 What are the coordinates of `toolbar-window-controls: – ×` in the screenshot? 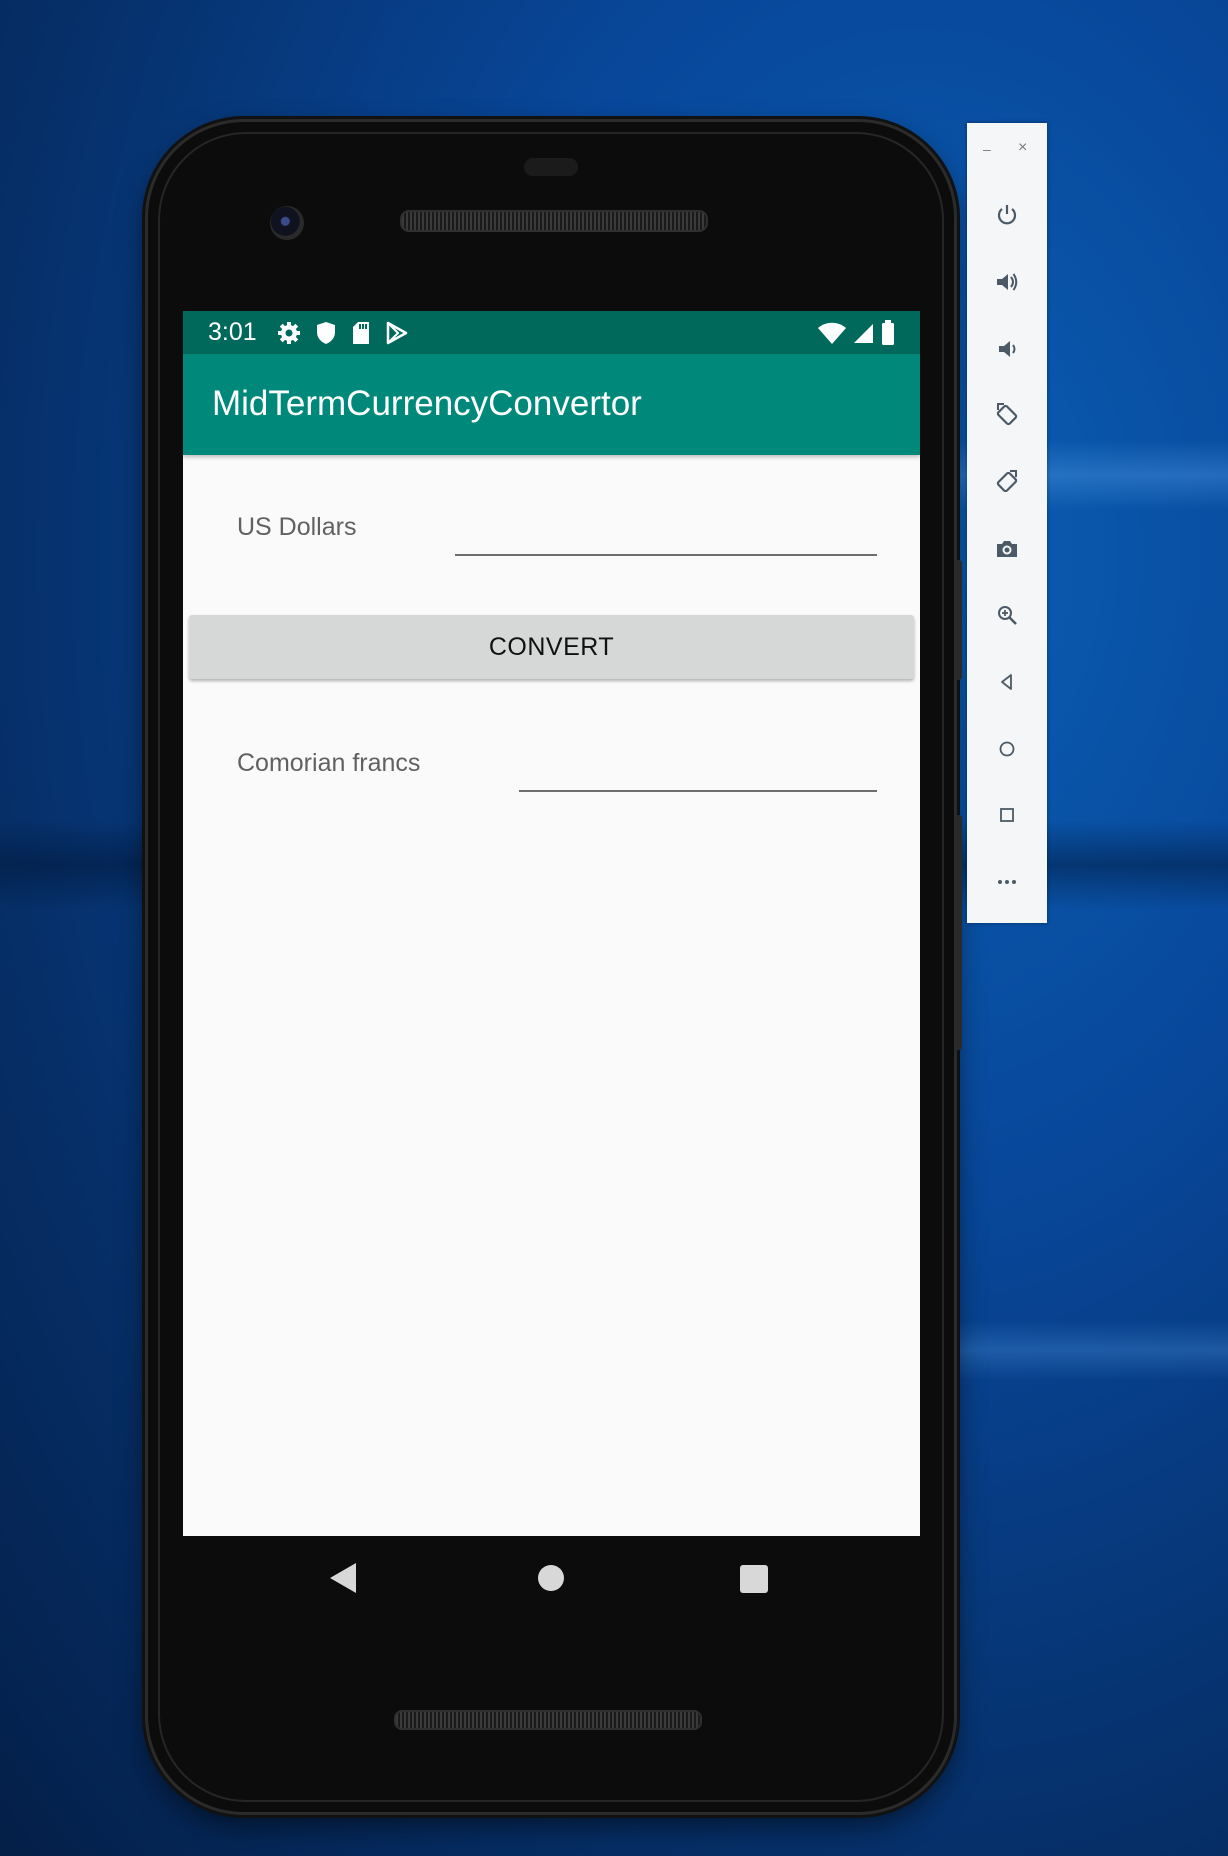 It's located at (1007, 150).